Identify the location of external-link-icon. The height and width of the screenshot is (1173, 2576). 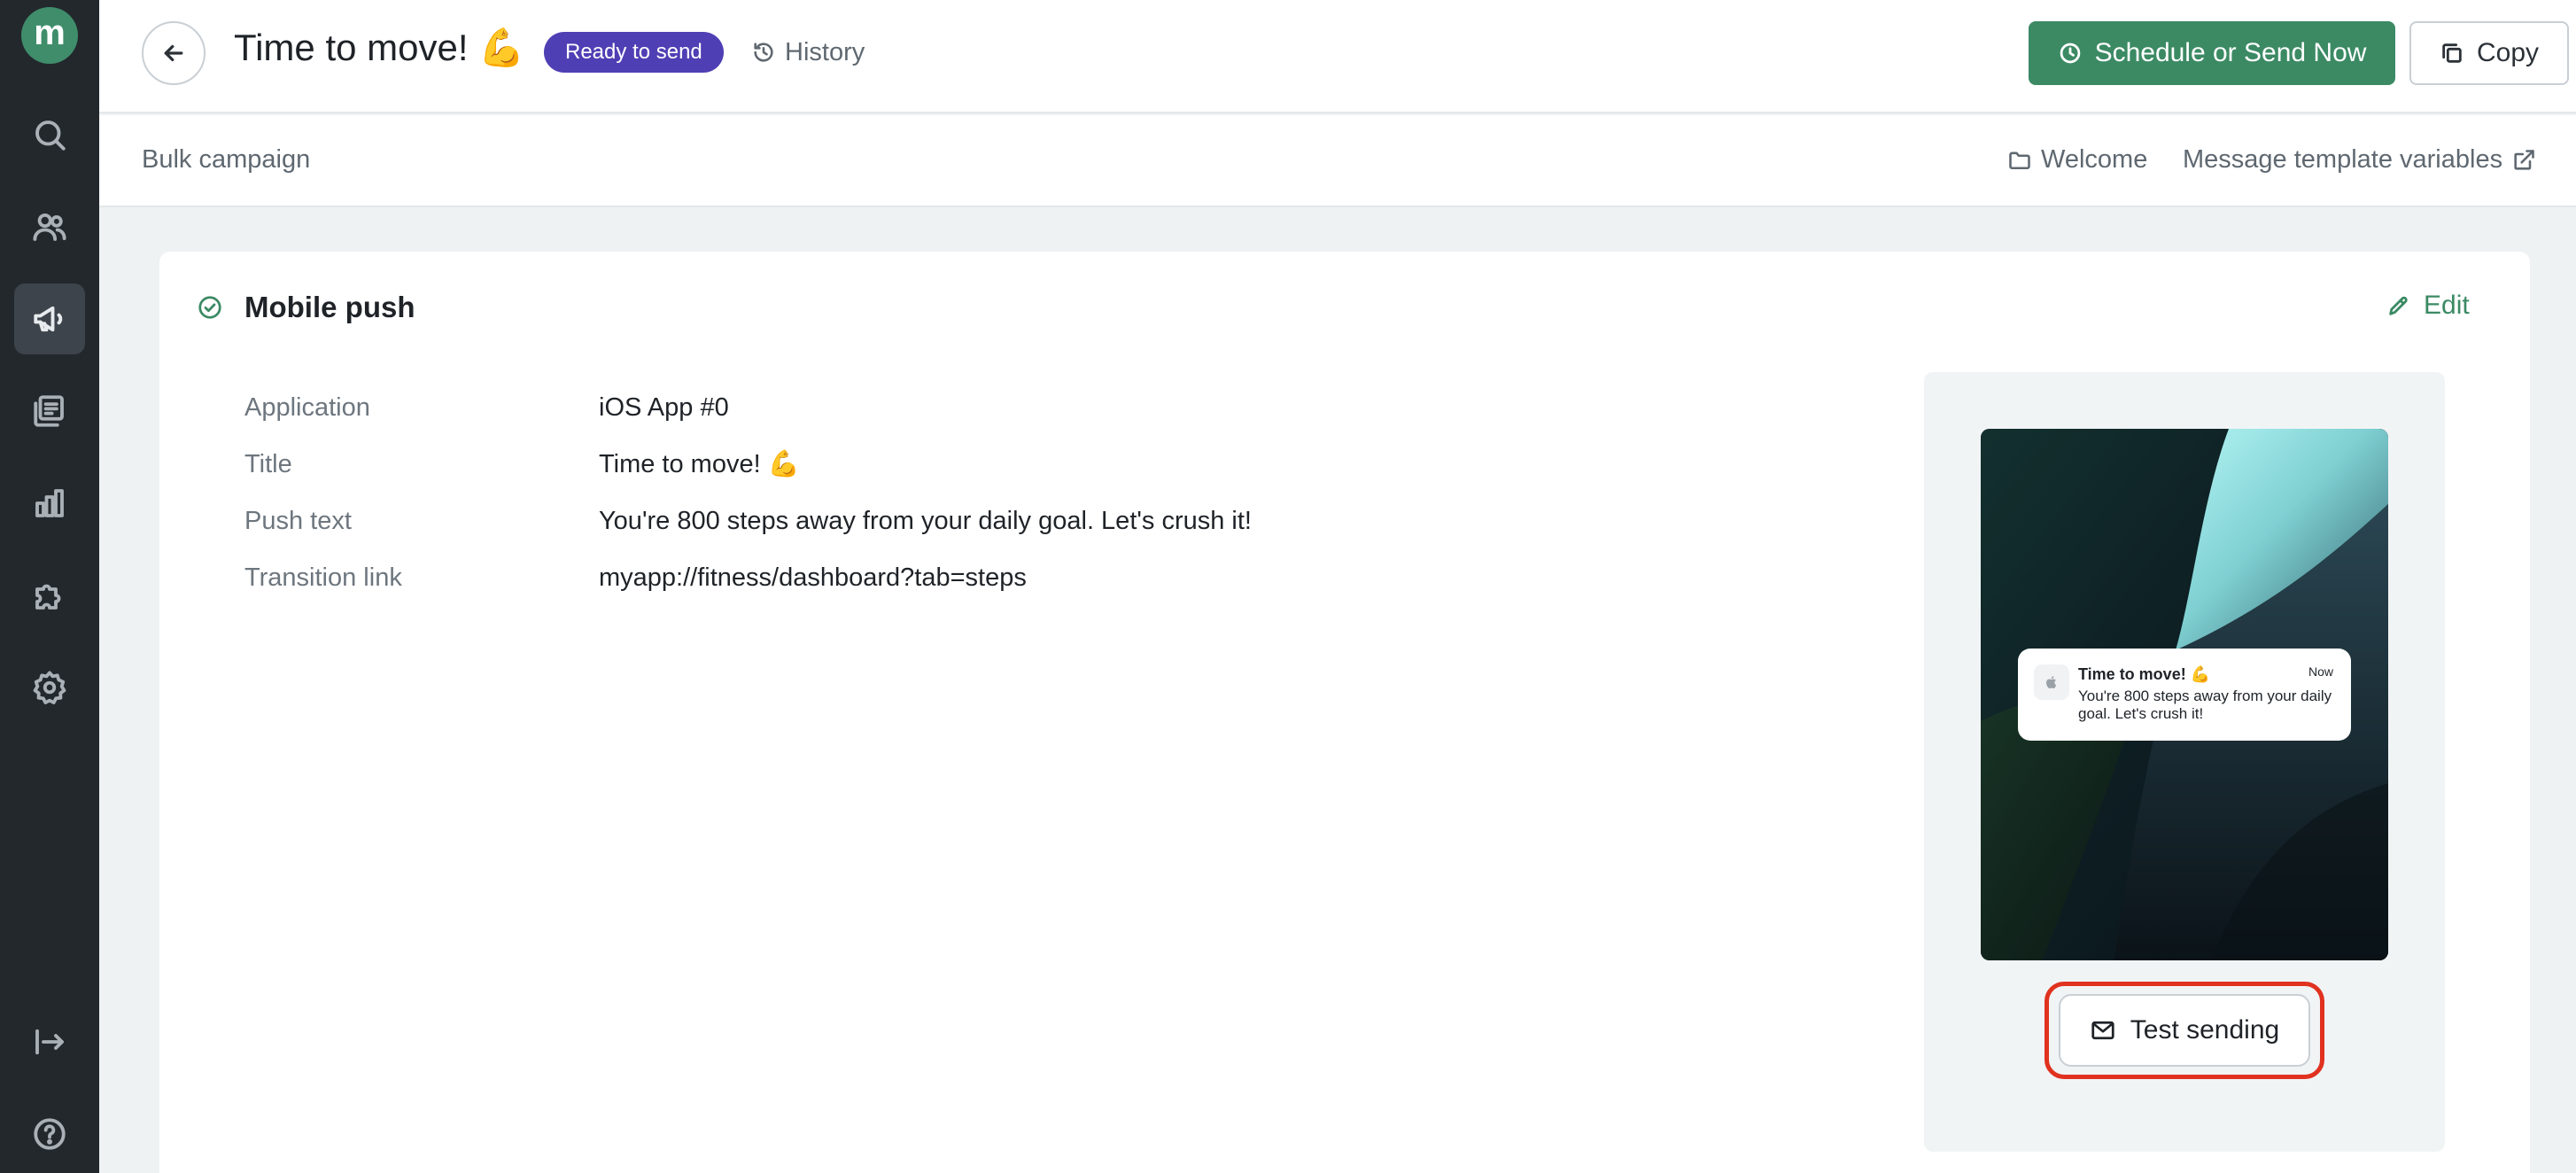
(2524, 159).